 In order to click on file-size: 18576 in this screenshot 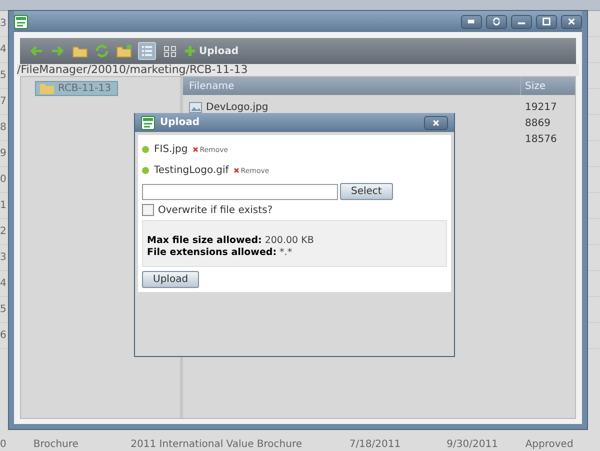, I will do `click(541, 139)`.